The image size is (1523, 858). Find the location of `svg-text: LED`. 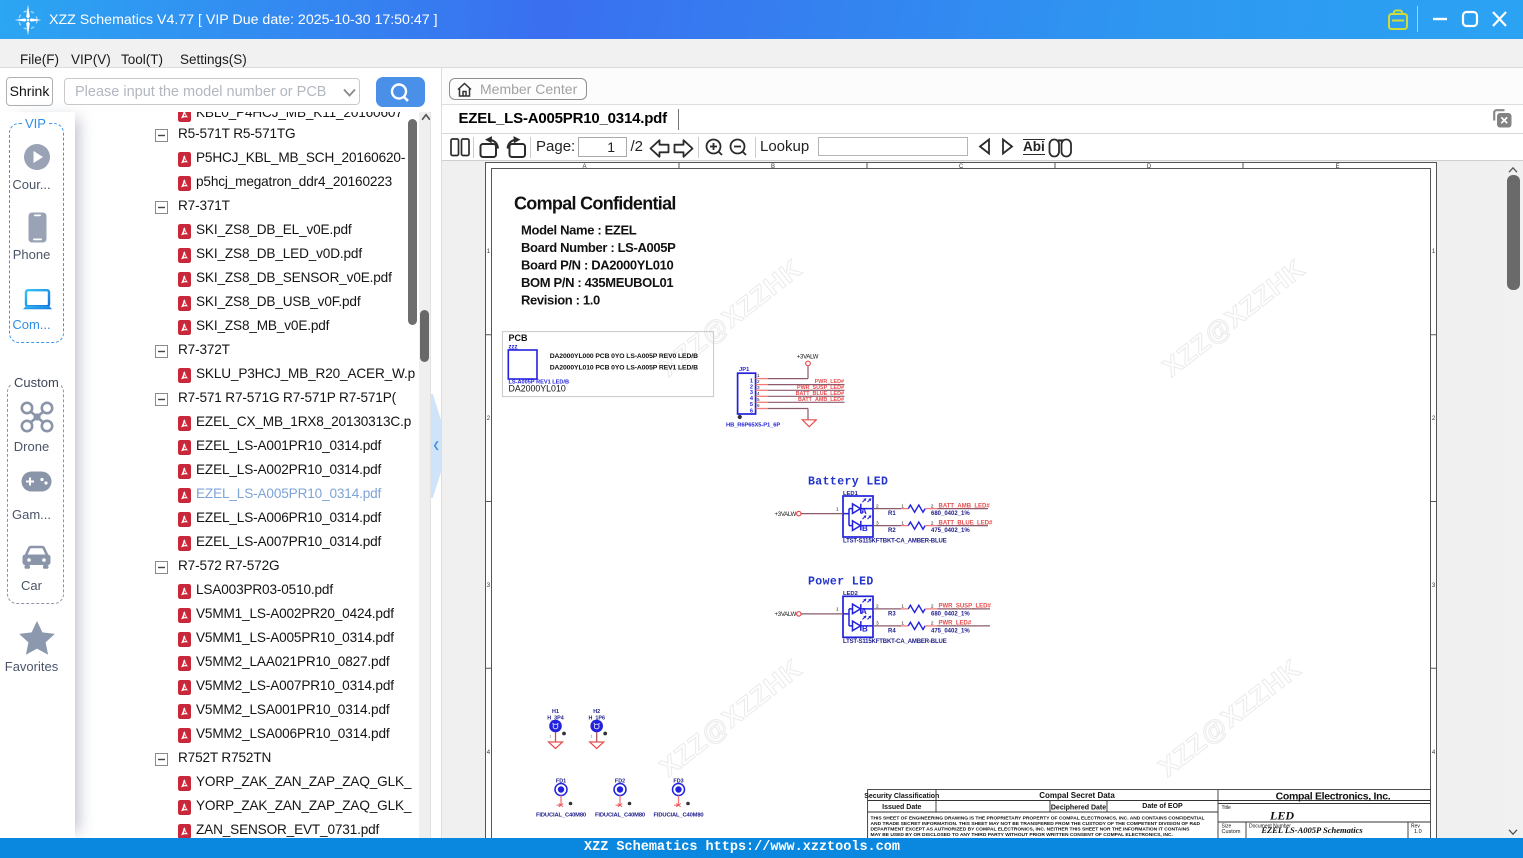

svg-text: LED is located at coordinates (1281, 816).